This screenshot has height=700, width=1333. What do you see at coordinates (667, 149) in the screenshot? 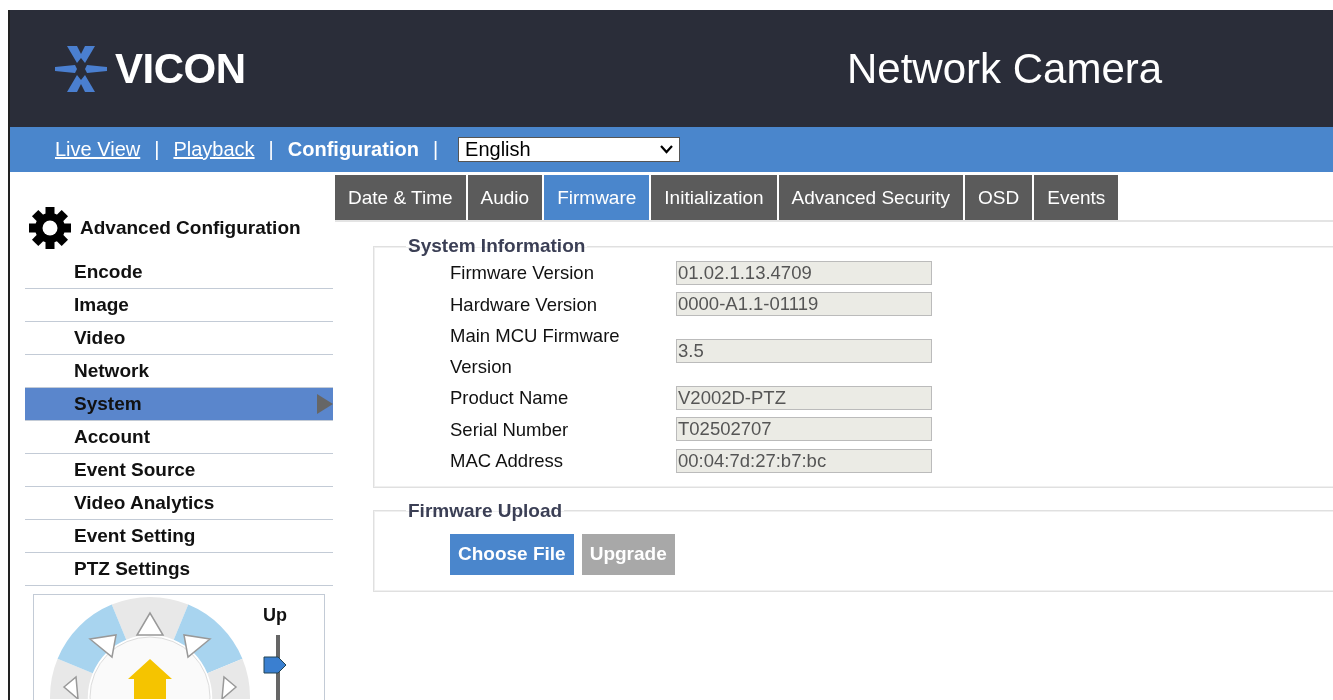
I see `chevron-down-icon` at bounding box center [667, 149].